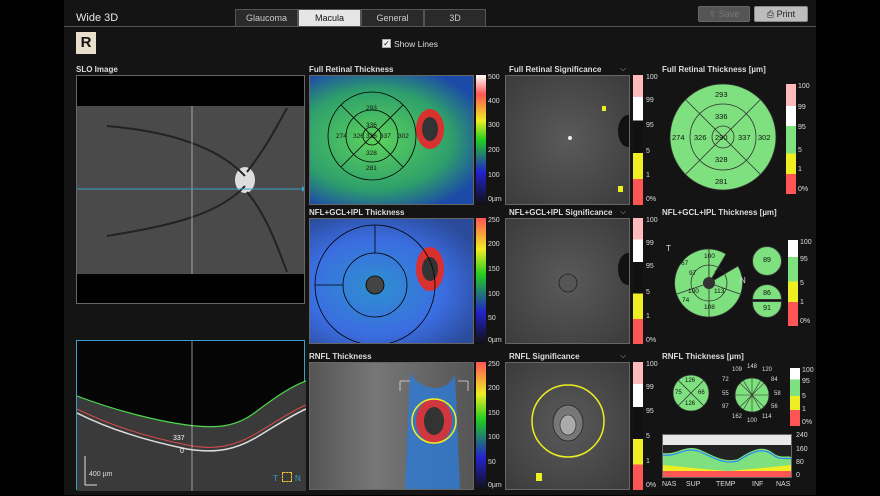 The width and height of the screenshot is (880, 496). What do you see at coordinates (648, 436) in the screenshot?
I see `rs-scale-3: 5` at bounding box center [648, 436].